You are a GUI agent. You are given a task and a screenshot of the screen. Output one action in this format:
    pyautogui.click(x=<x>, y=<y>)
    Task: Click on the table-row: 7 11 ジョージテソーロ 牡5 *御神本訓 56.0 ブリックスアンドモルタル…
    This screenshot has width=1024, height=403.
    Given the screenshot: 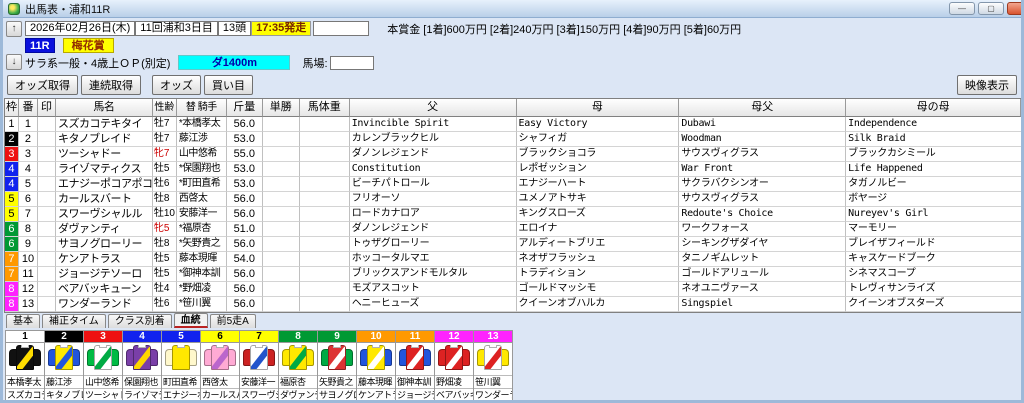 What is the action you would take?
    pyautogui.click(x=513, y=274)
    